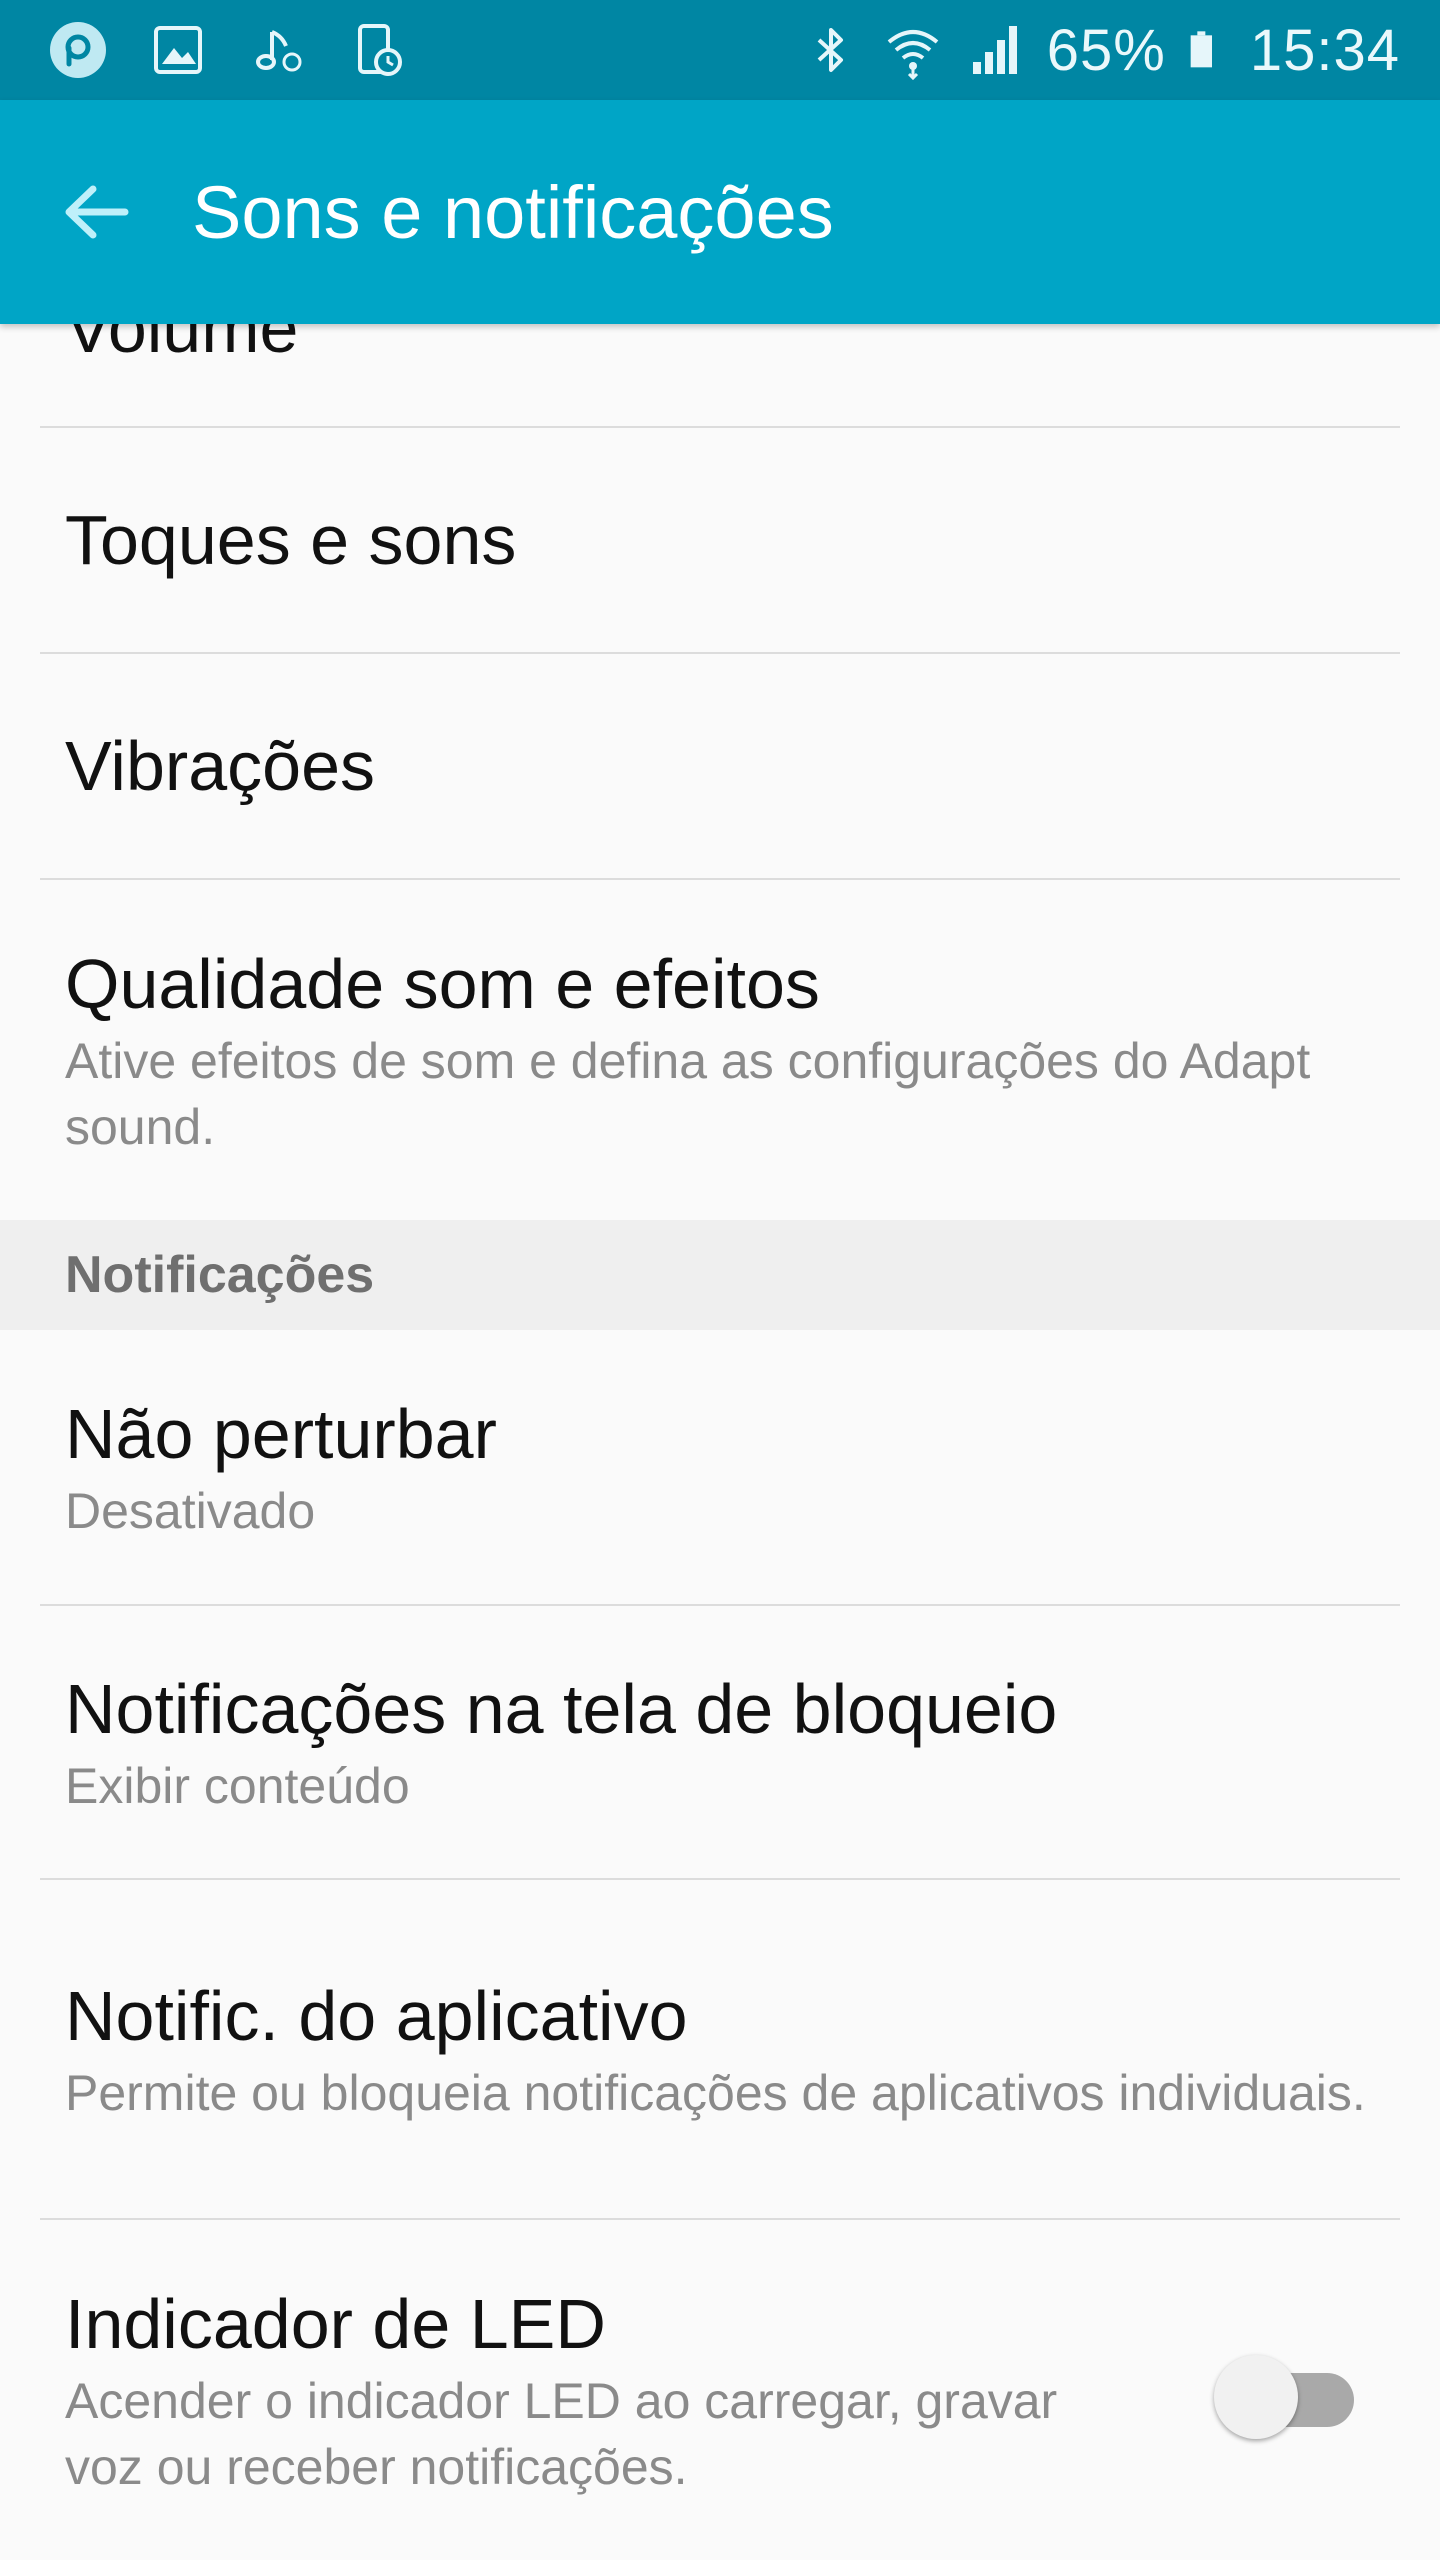  I want to click on page-title: Sons e notificações, so click(513, 212).